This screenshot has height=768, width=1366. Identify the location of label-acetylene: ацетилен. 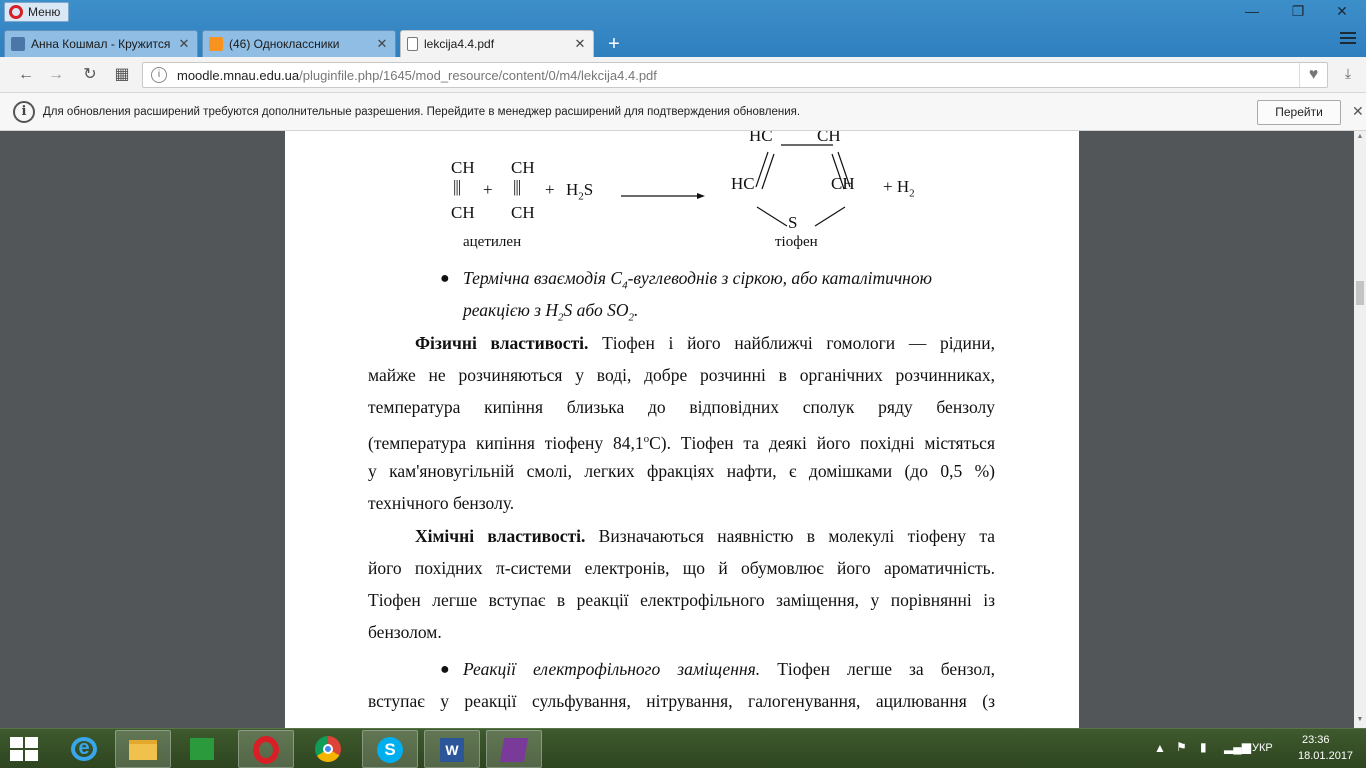
(492, 242).